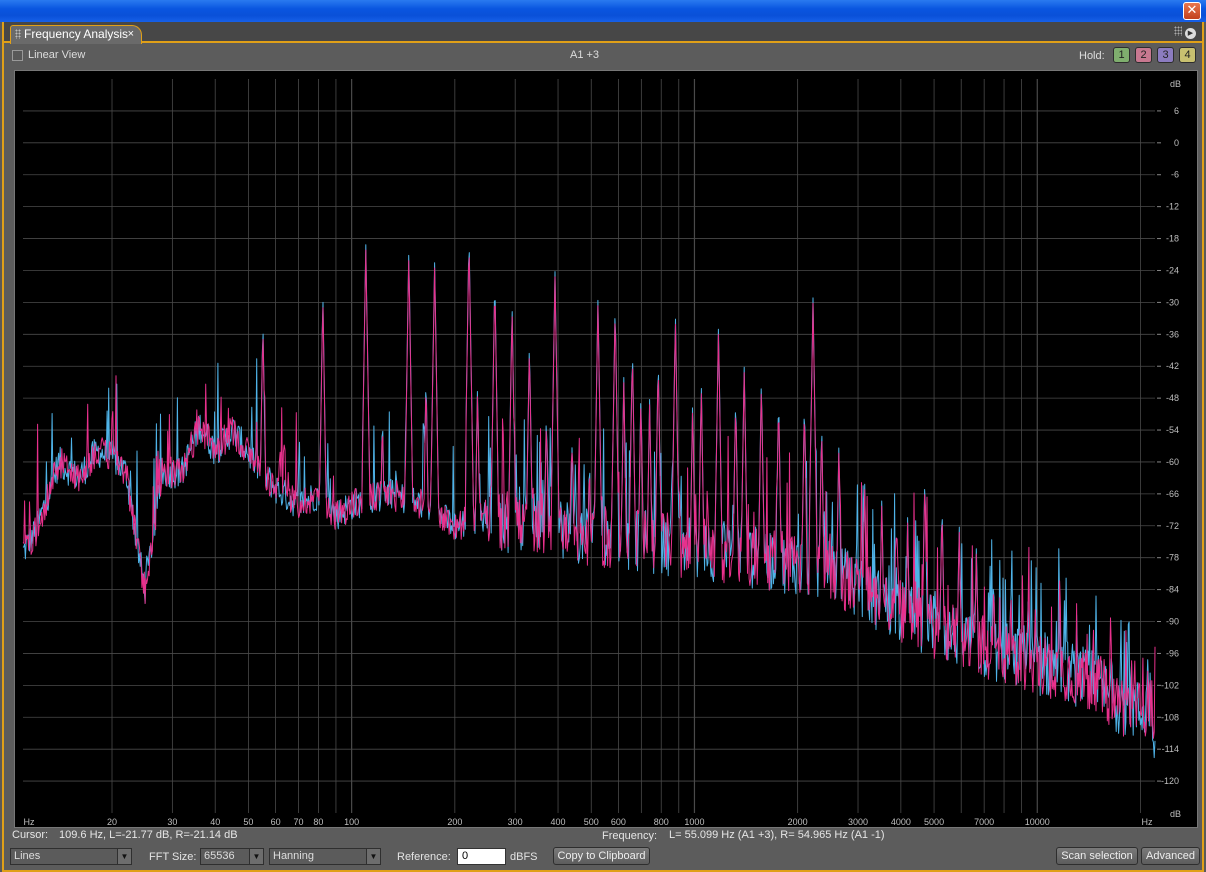 This screenshot has width=1206, height=872. I want to click on window-function-value: Hanning, so click(293, 856).